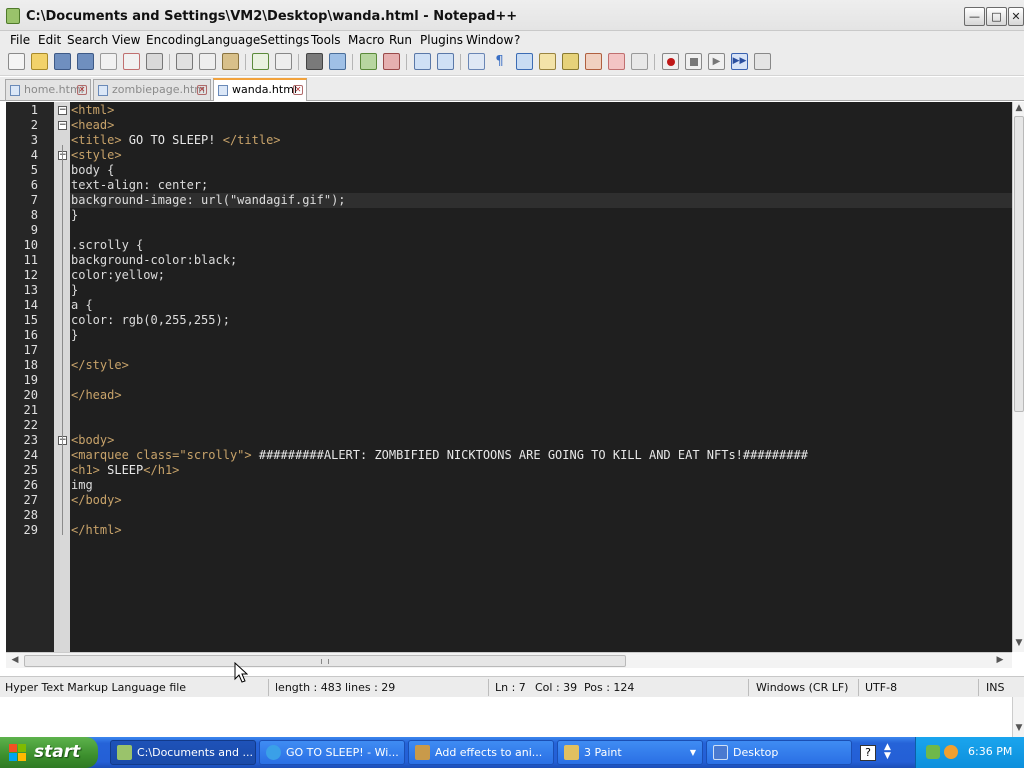 Image resolution: width=1024 pixels, height=768 pixels. I want to click on code-line: background-color:black;, so click(154, 260).